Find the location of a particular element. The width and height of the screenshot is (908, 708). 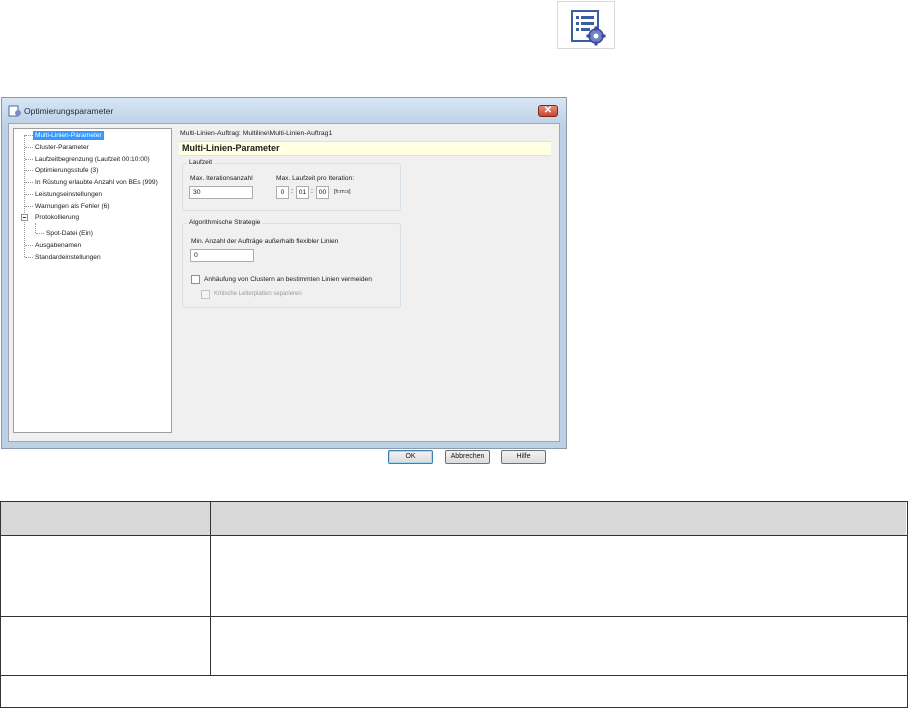

table-header-row is located at coordinates (453, 518).